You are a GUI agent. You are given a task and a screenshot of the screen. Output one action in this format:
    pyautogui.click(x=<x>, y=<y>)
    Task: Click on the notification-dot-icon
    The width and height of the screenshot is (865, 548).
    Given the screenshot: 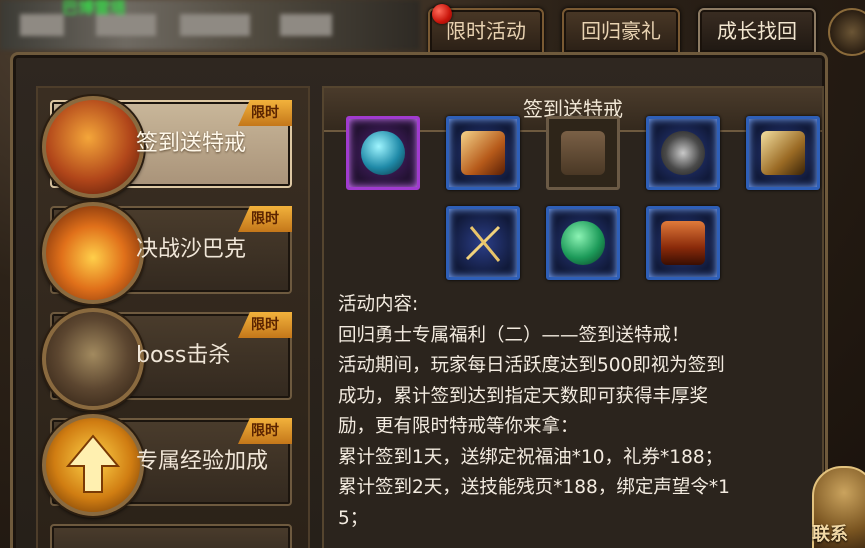 What is the action you would take?
    pyautogui.click(x=442, y=14)
    